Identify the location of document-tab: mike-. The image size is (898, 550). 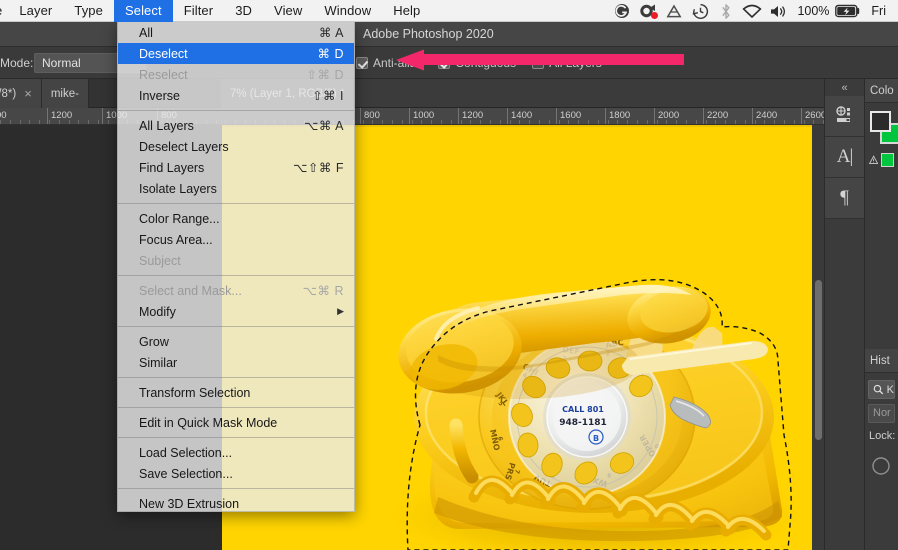
(65, 93).